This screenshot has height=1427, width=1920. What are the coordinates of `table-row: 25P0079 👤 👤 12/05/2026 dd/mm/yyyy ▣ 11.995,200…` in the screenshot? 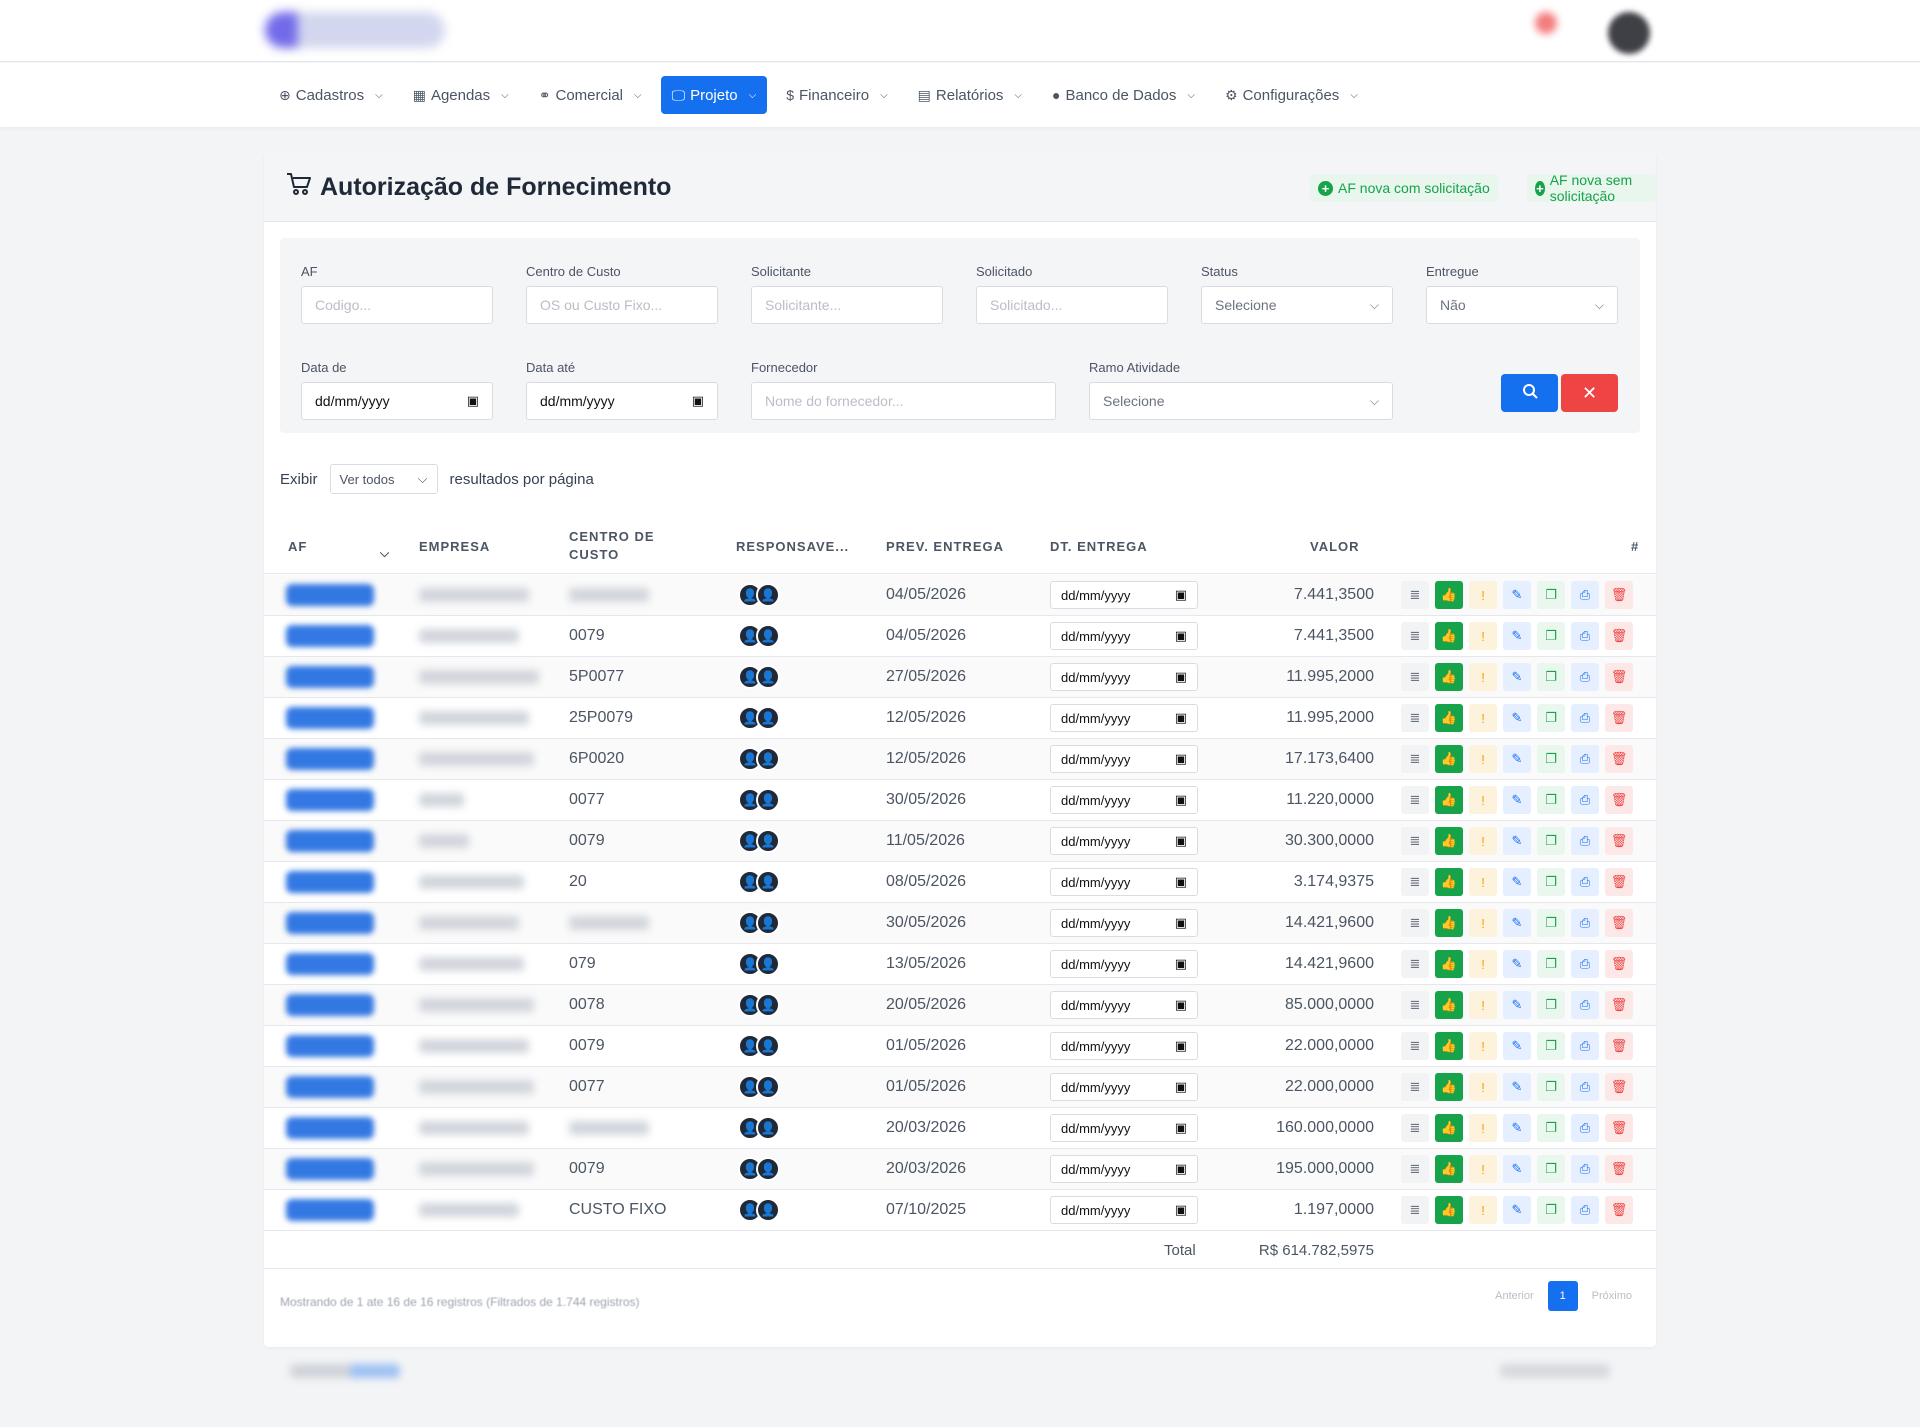 It's located at (960, 718).